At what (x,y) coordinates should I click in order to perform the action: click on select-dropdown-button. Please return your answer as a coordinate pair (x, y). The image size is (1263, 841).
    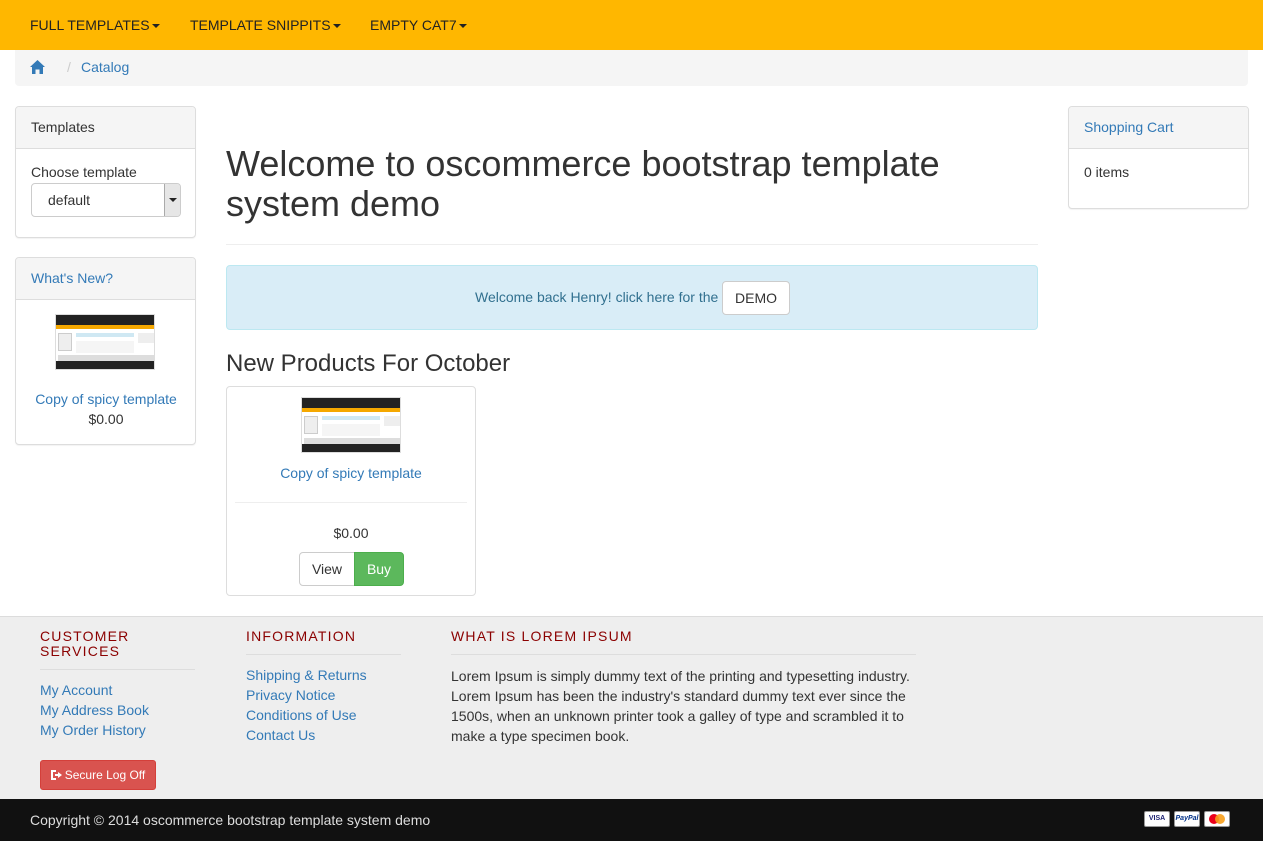
    Looking at the image, I should click on (172, 200).